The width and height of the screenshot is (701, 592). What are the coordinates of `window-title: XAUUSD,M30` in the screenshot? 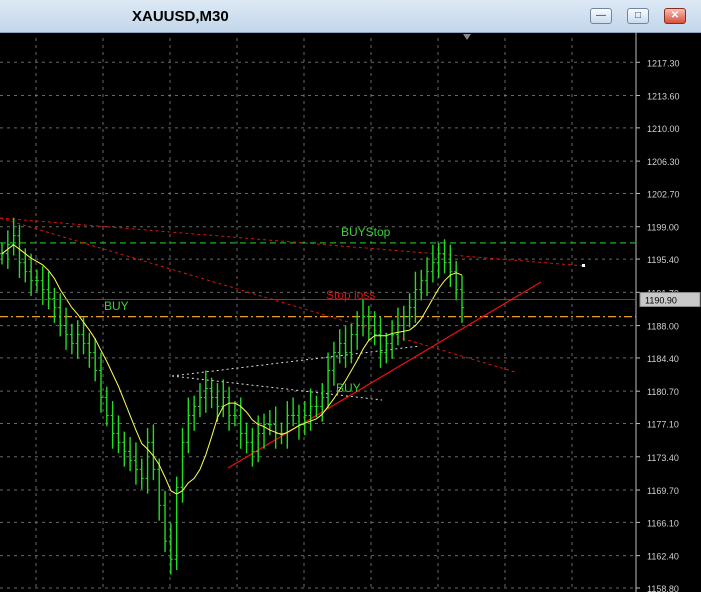 It's located at (180, 16).